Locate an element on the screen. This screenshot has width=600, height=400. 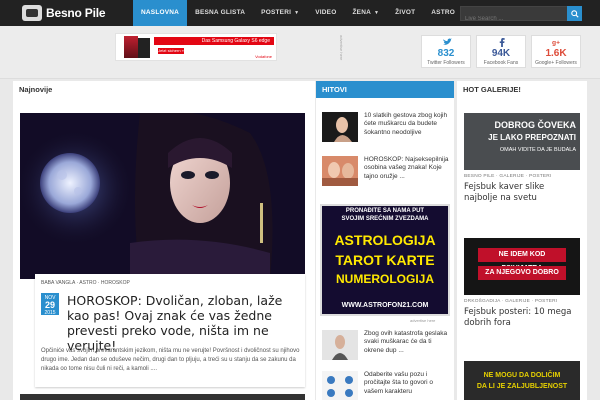
date-year: 2015 is located at coordinates (50, 313).